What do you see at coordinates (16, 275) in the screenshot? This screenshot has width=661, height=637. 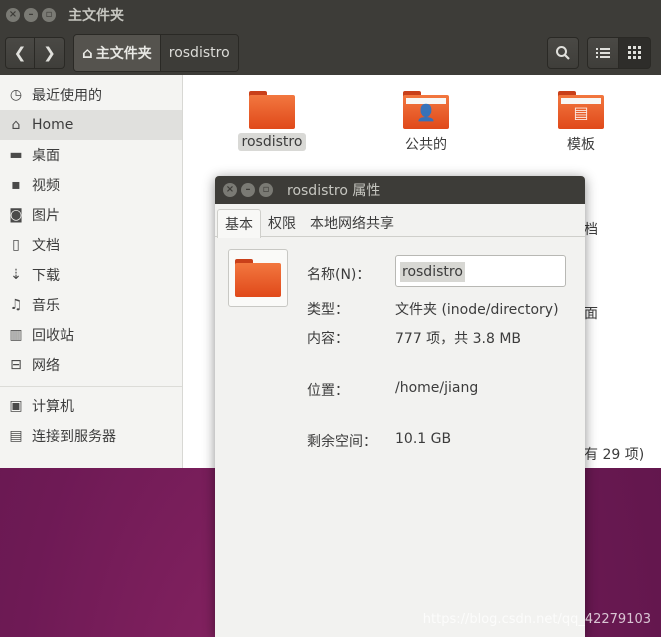 I see `download-icon: ⇣` at bounding box center [16, 275].